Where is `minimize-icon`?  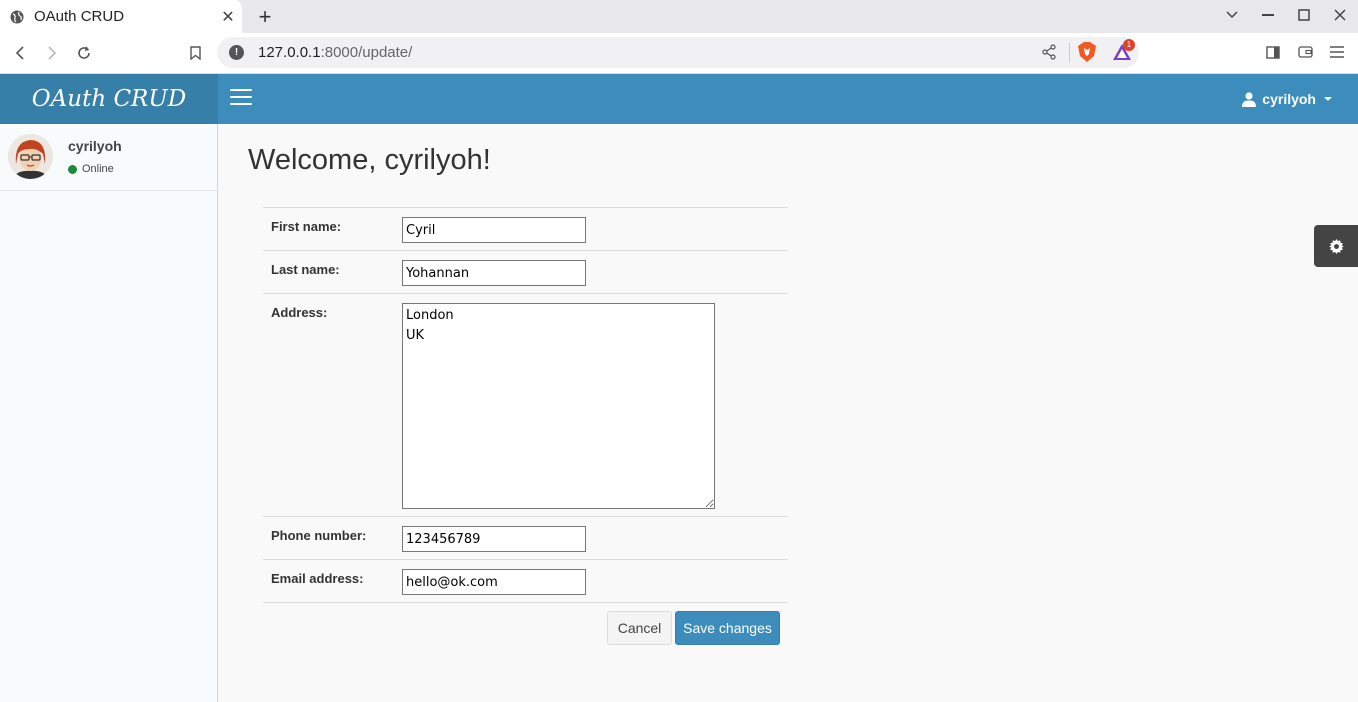 minimize-icon is located at coordinates (1268, 15).